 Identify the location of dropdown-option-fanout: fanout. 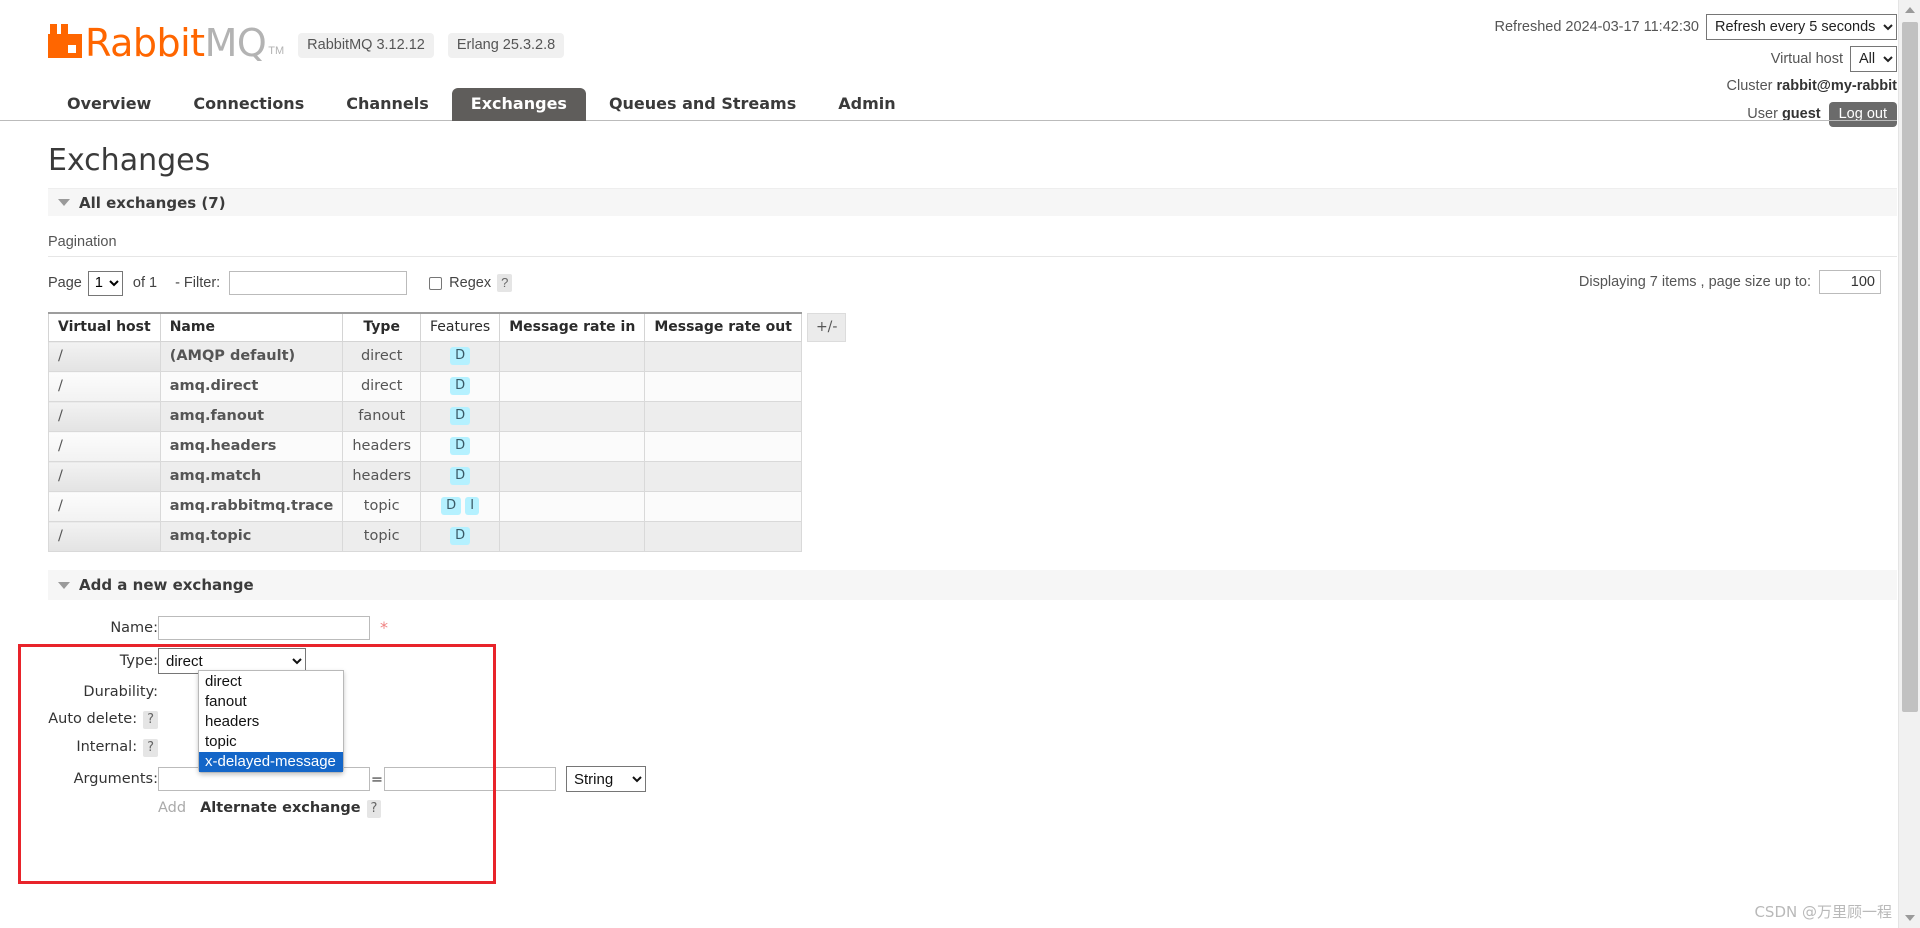
(271, 702).